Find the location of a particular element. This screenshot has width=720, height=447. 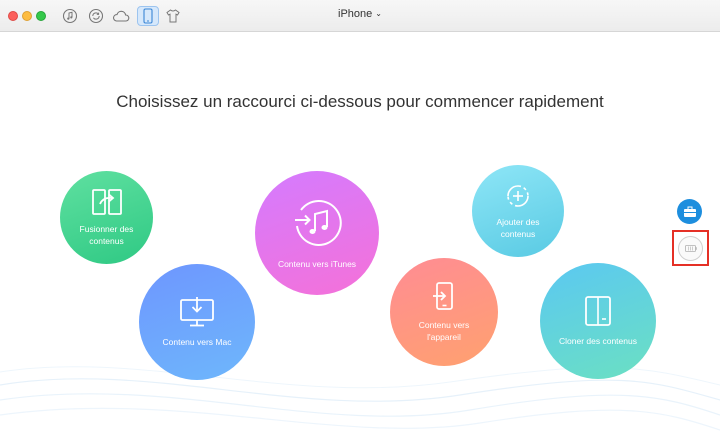

chevron-down-icon: ⌄ is located at coordinates (378, 13).